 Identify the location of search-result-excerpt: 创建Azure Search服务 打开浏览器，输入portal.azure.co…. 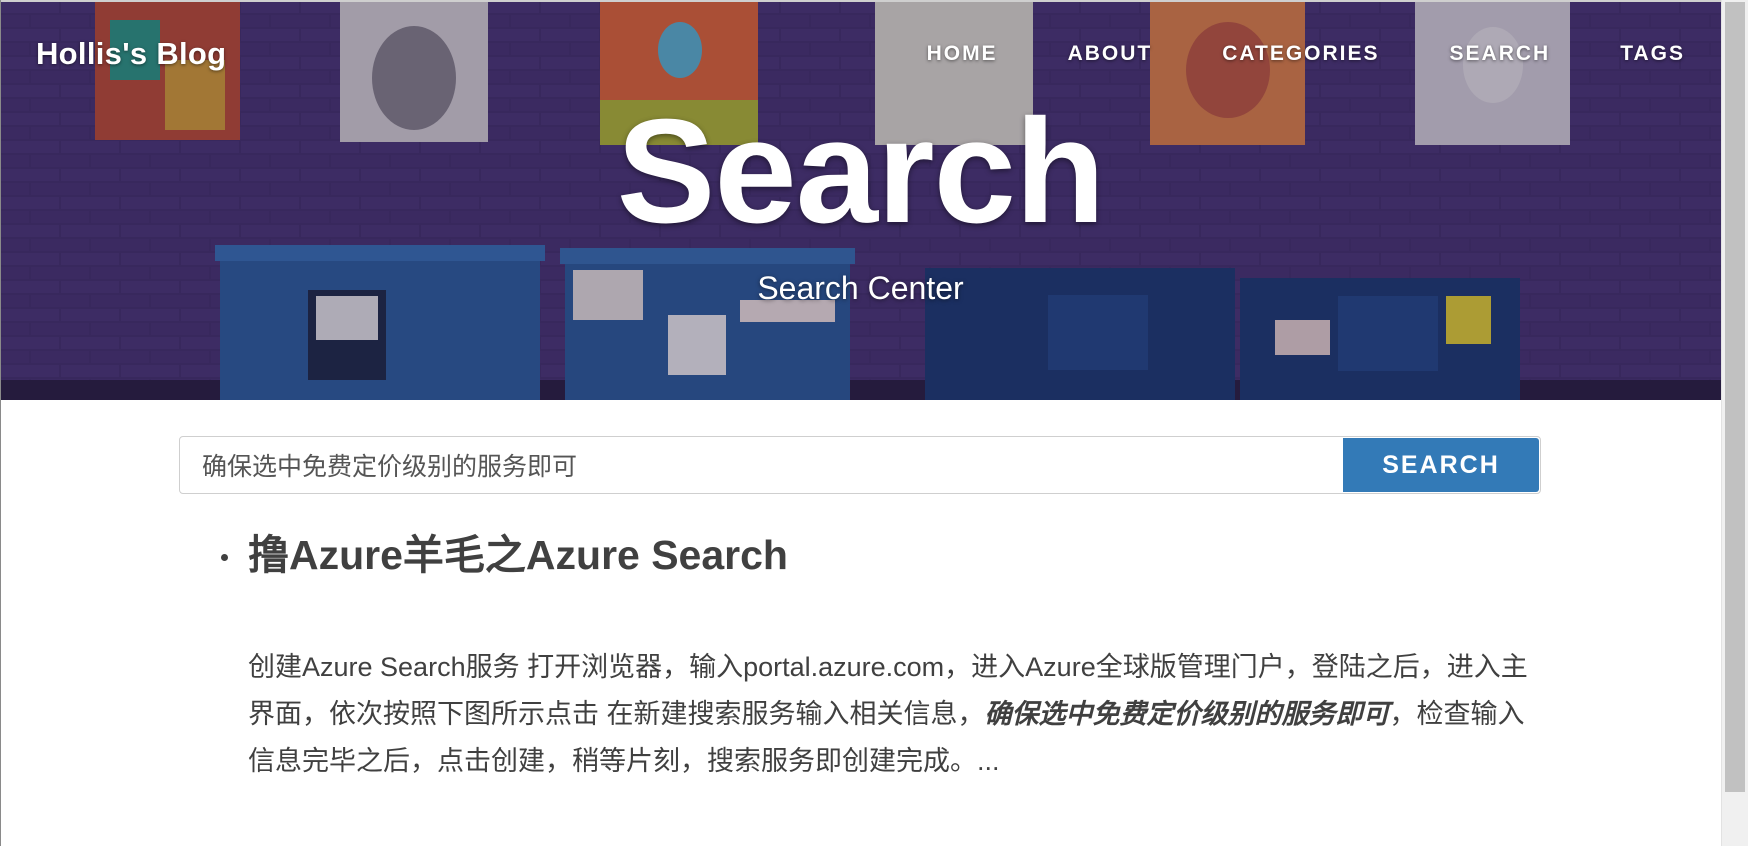
(893, 714).